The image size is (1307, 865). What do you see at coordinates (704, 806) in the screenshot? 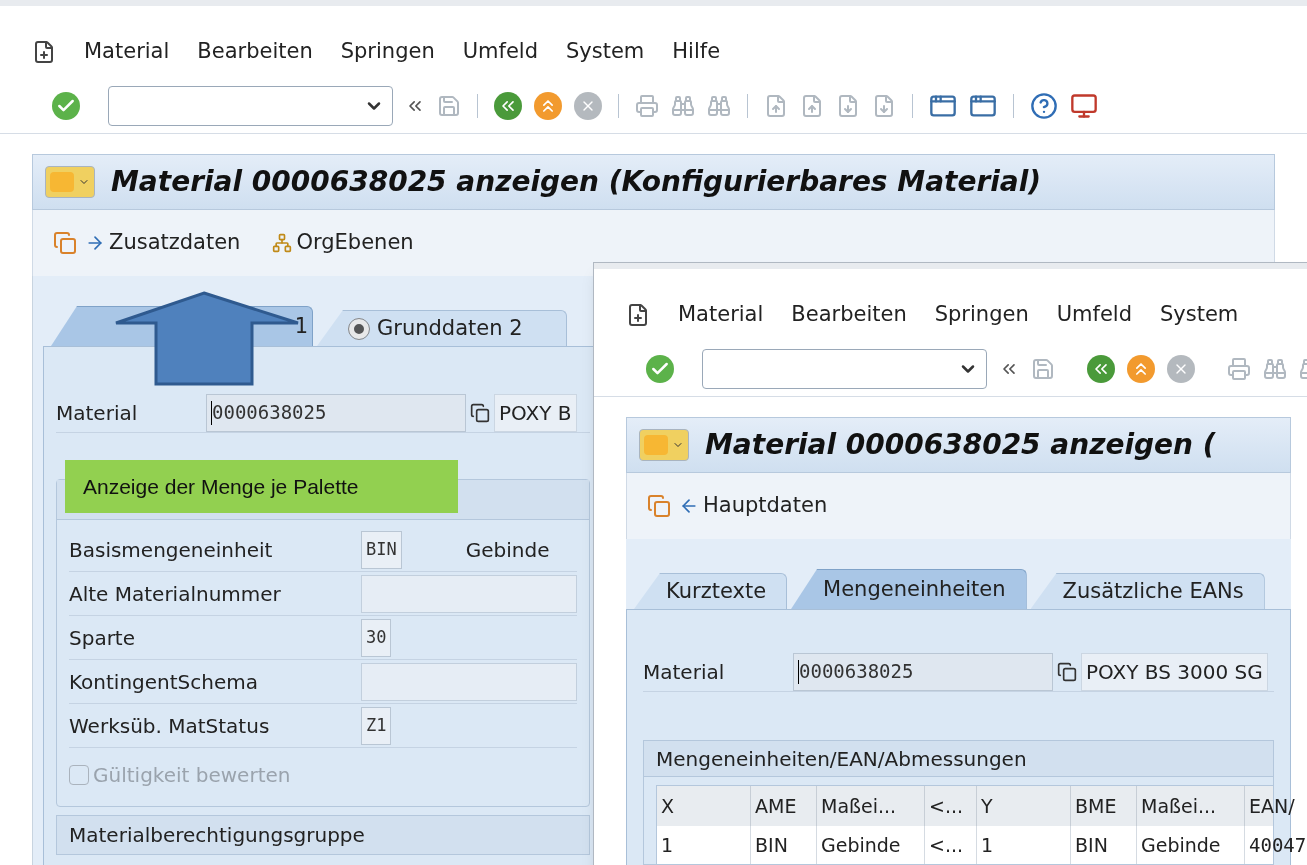
I see `column-header: X` at bounding box center [704, 806].